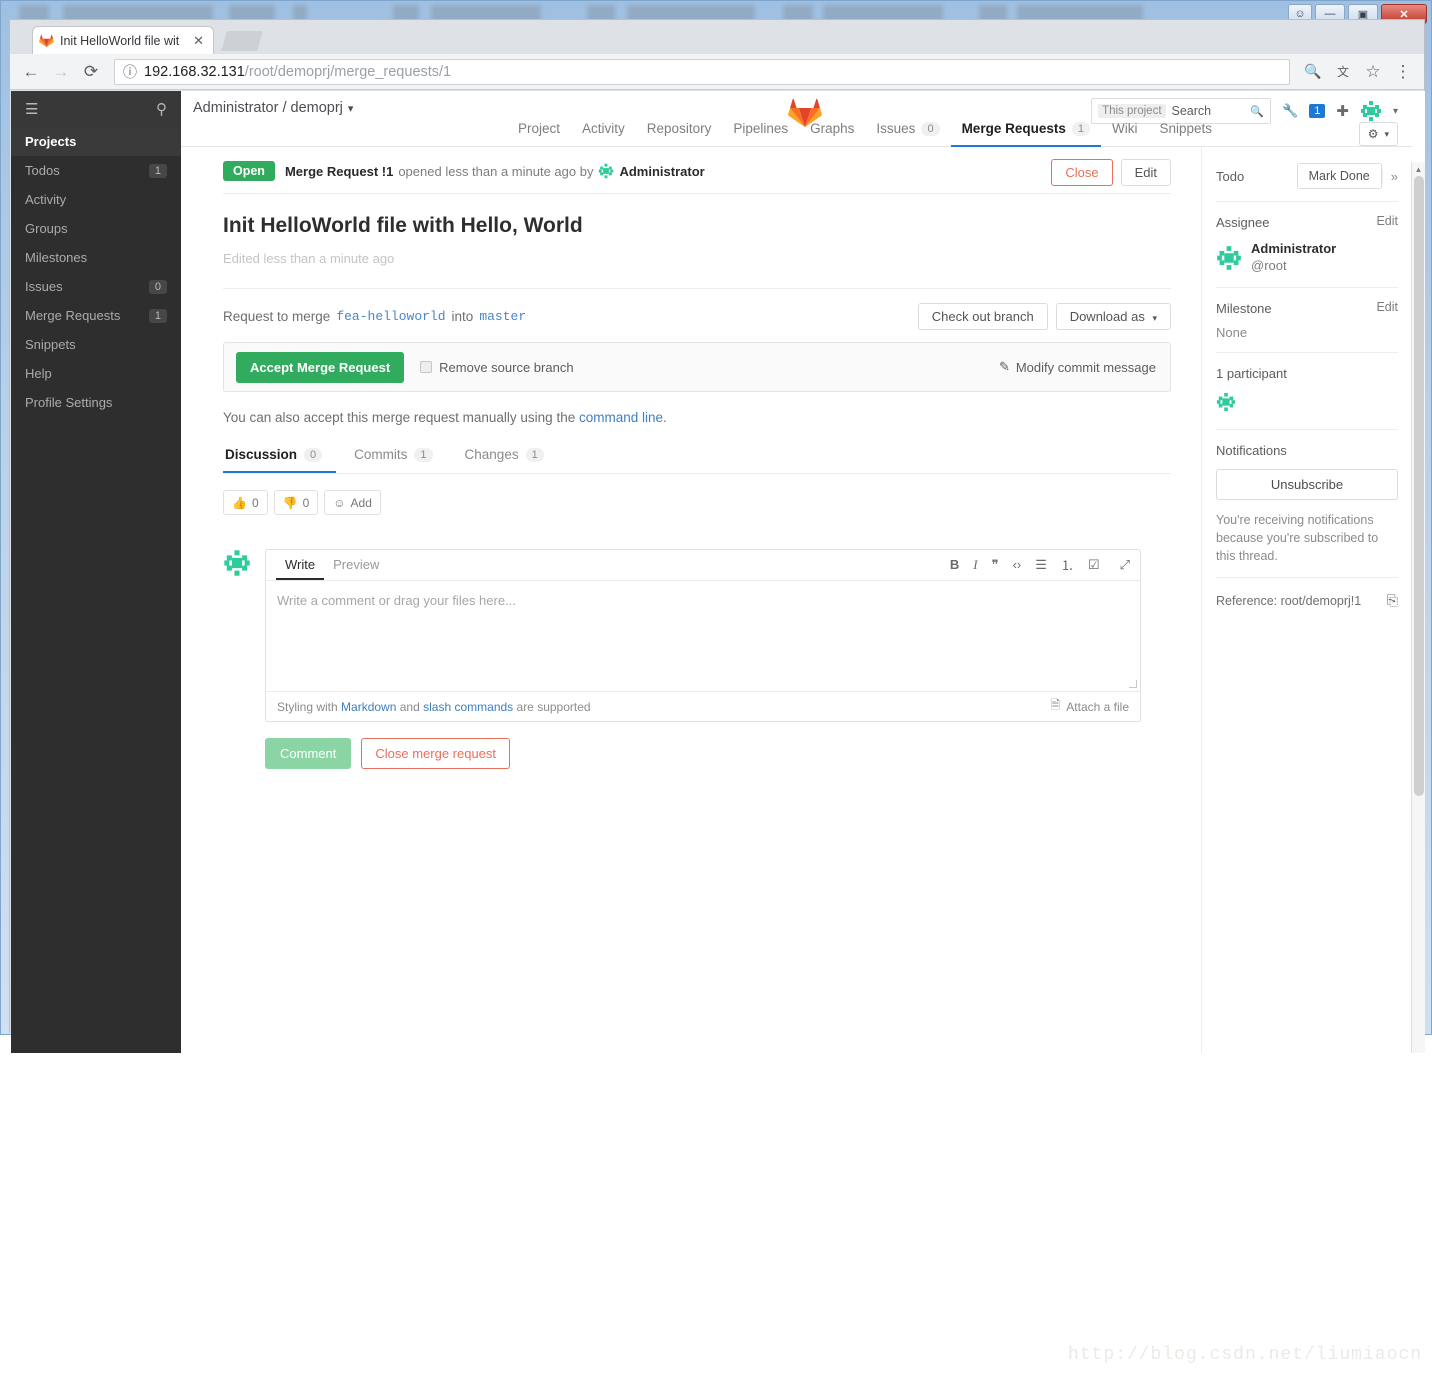 Image resolution: width=1432 pixels, height=1379 pixels. I want to click on sidebar-item-help: Help, so click(96, 373).